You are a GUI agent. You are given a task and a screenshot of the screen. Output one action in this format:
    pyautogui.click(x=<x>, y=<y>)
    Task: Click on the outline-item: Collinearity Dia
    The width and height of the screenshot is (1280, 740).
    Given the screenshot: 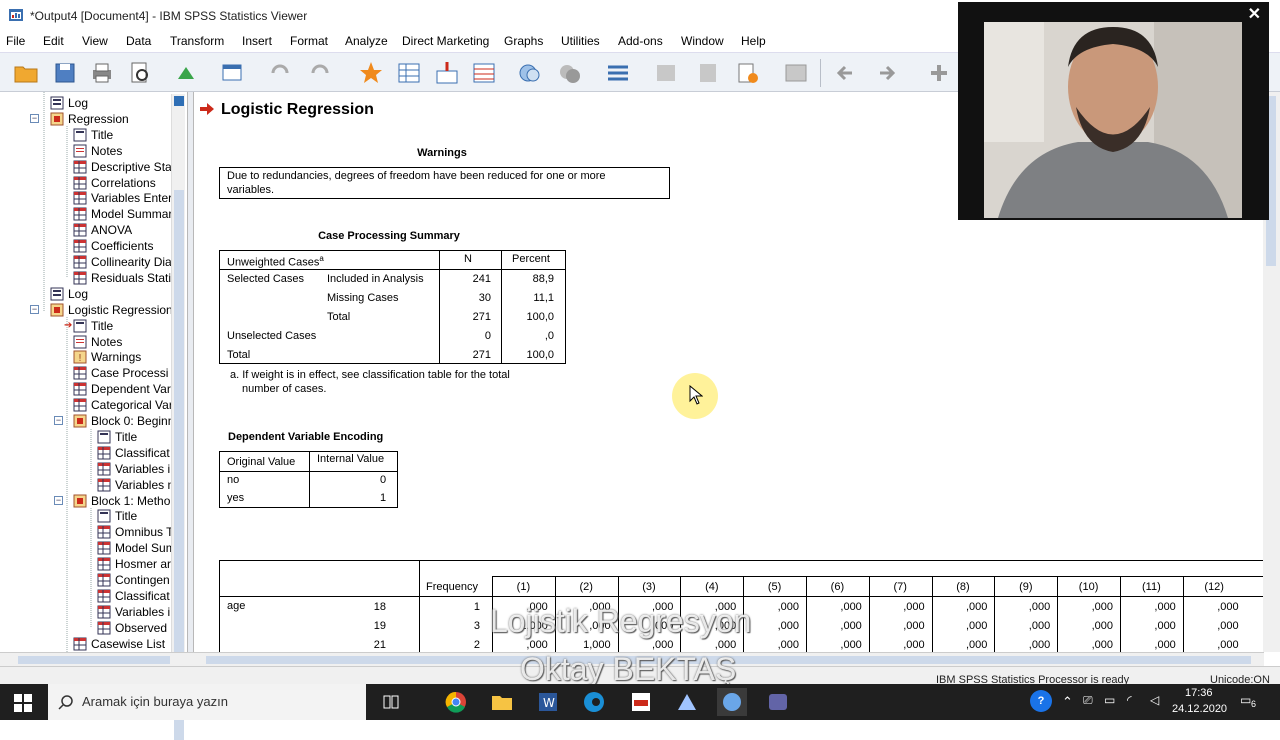 What is the action you would take?
    pyautogui.click(x=122, y=262)
    